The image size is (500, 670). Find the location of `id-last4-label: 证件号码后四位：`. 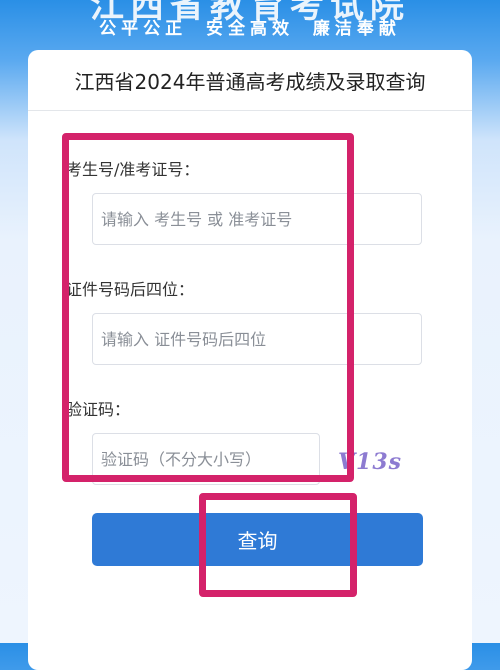

id-last4-label: 证件号码后四位： is located at coordinates (130, 289).